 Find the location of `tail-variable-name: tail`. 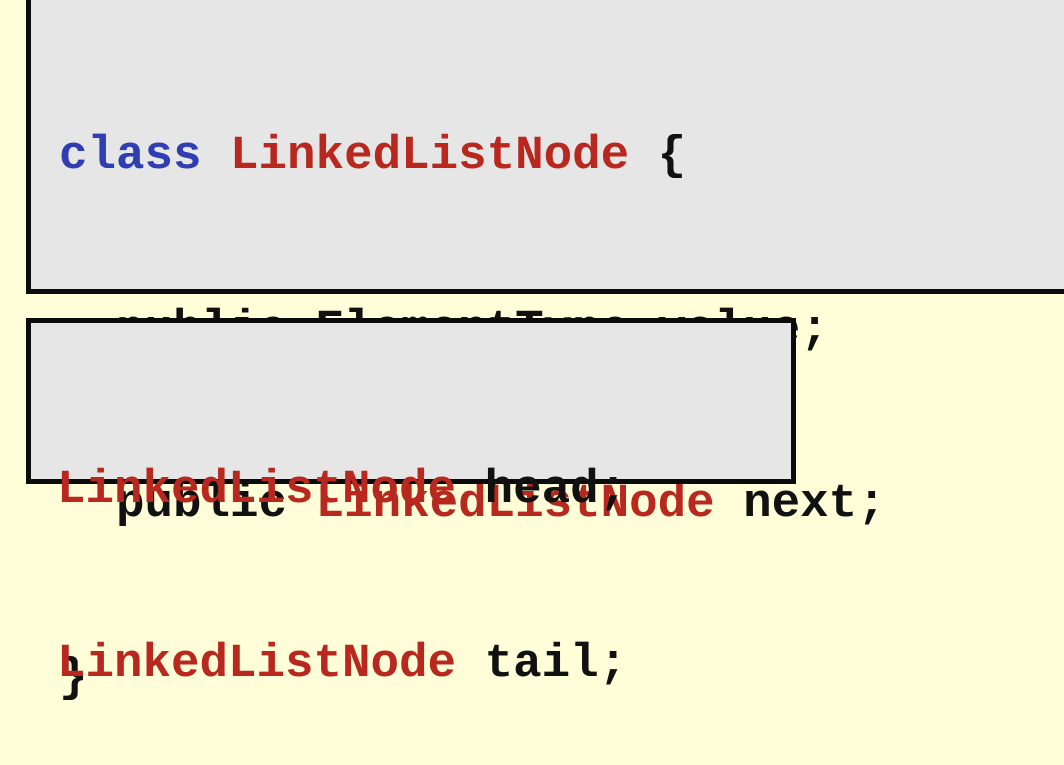

tail-variable-name: tail is located at coordinates (541, 664).